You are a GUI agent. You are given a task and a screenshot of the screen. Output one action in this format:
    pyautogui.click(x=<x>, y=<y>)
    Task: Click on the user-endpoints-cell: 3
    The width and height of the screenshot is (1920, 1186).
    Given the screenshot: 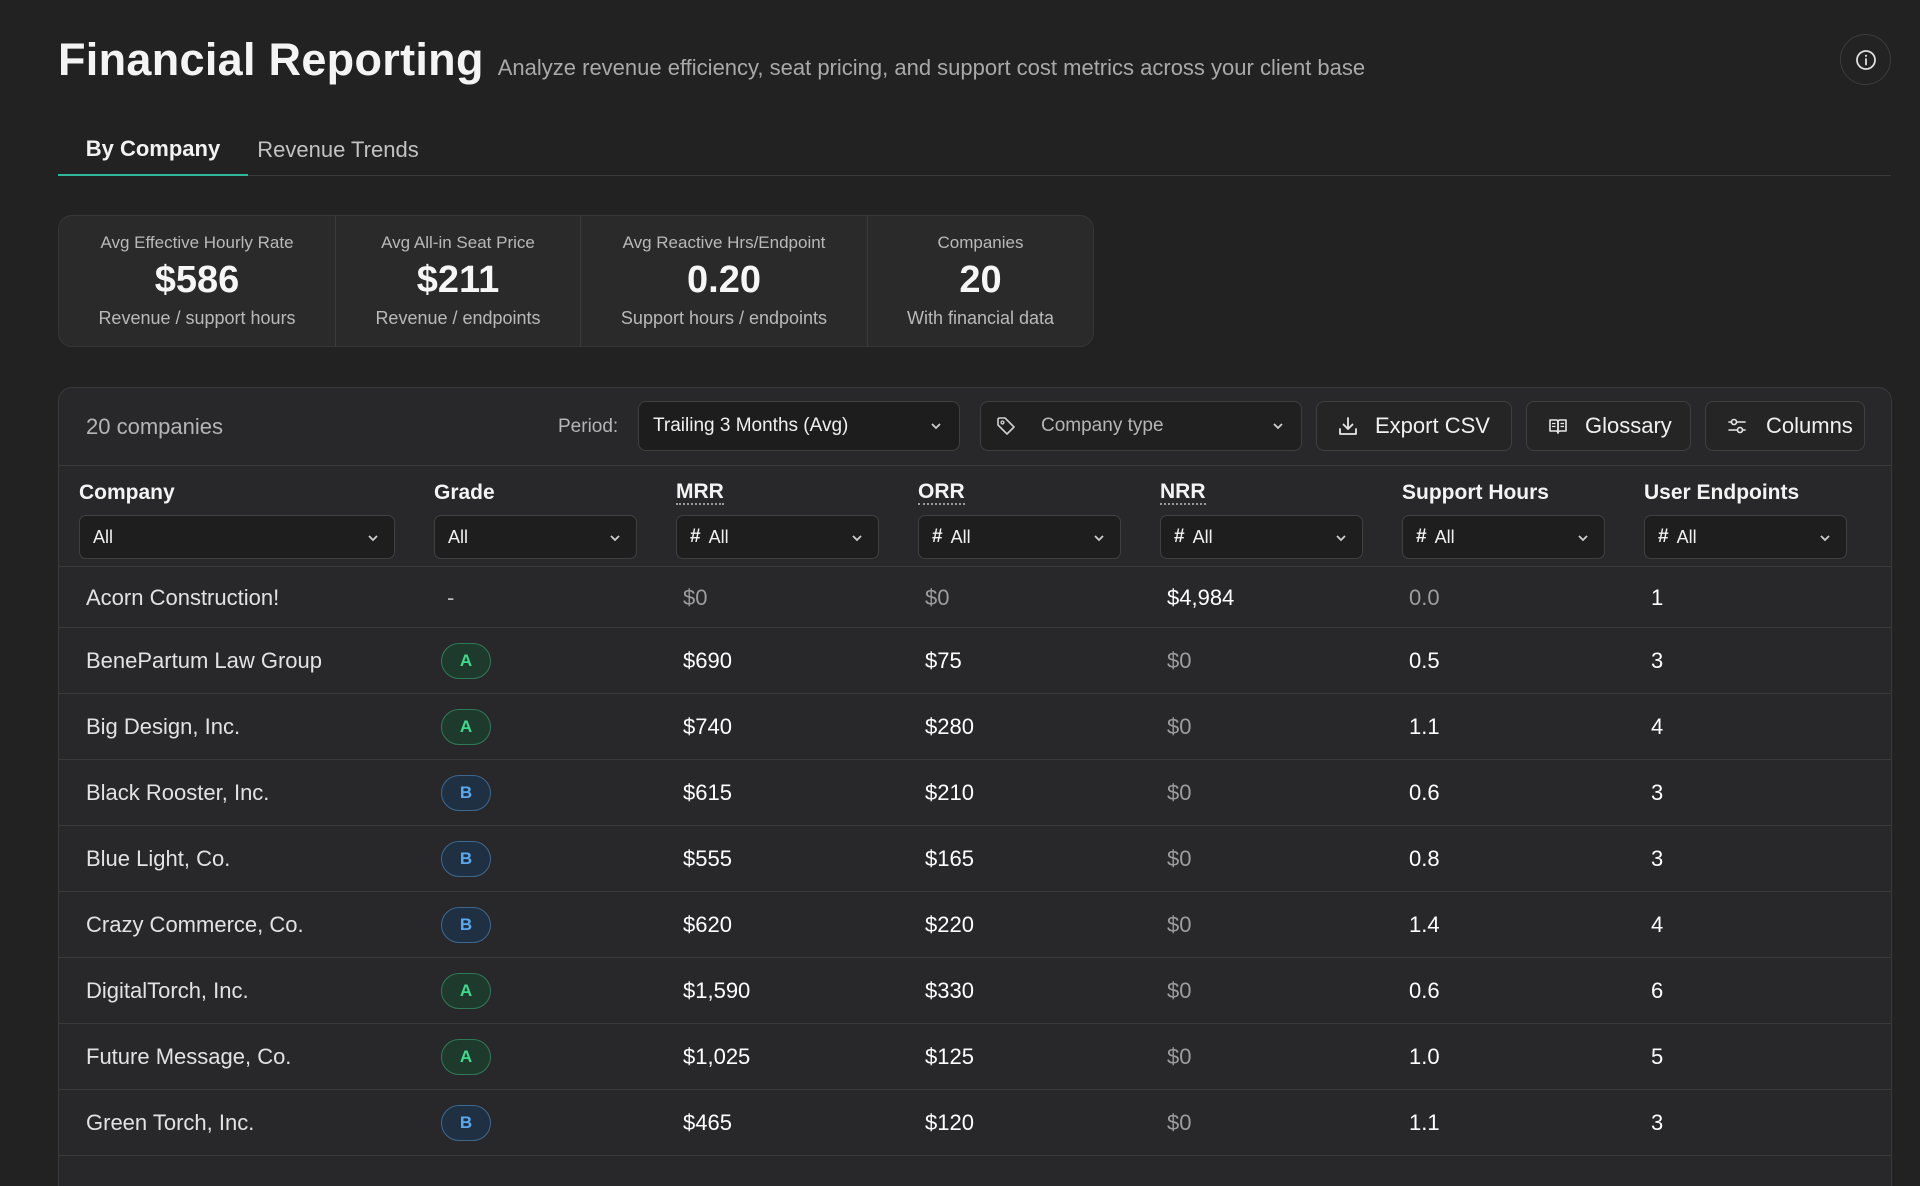 What is the action you would take?
    pyautogui.click(x=1657, y=858)
    